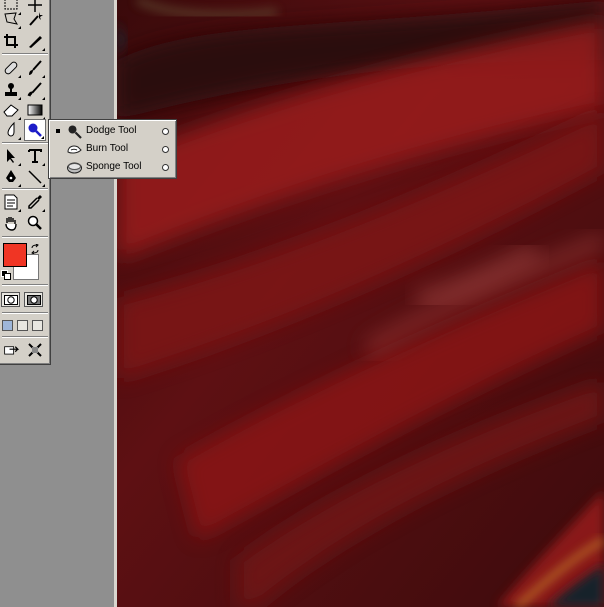 The height and width of the screenshot is (607, 604). I want to click on pen-tool-button, so click(11, 177).